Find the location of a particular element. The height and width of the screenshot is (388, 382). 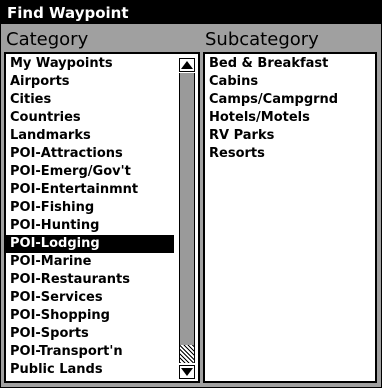

list-item: Landmarks is located at coordinates (90, 136).